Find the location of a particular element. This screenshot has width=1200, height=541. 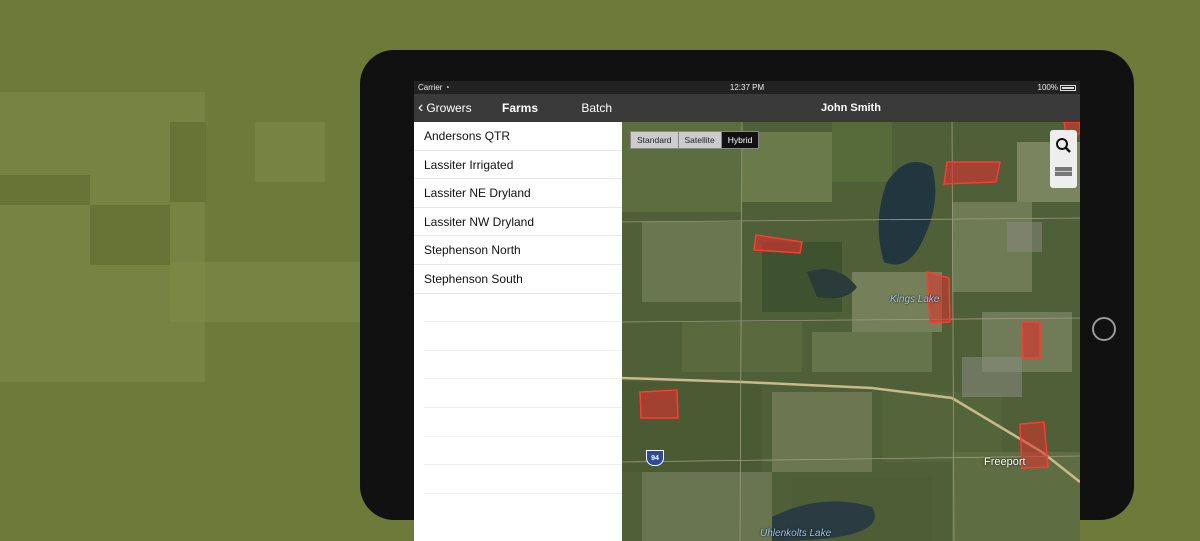

status-bar: Carrier ◔ 12:37 PM 100% is located at coordinates (747, 87).